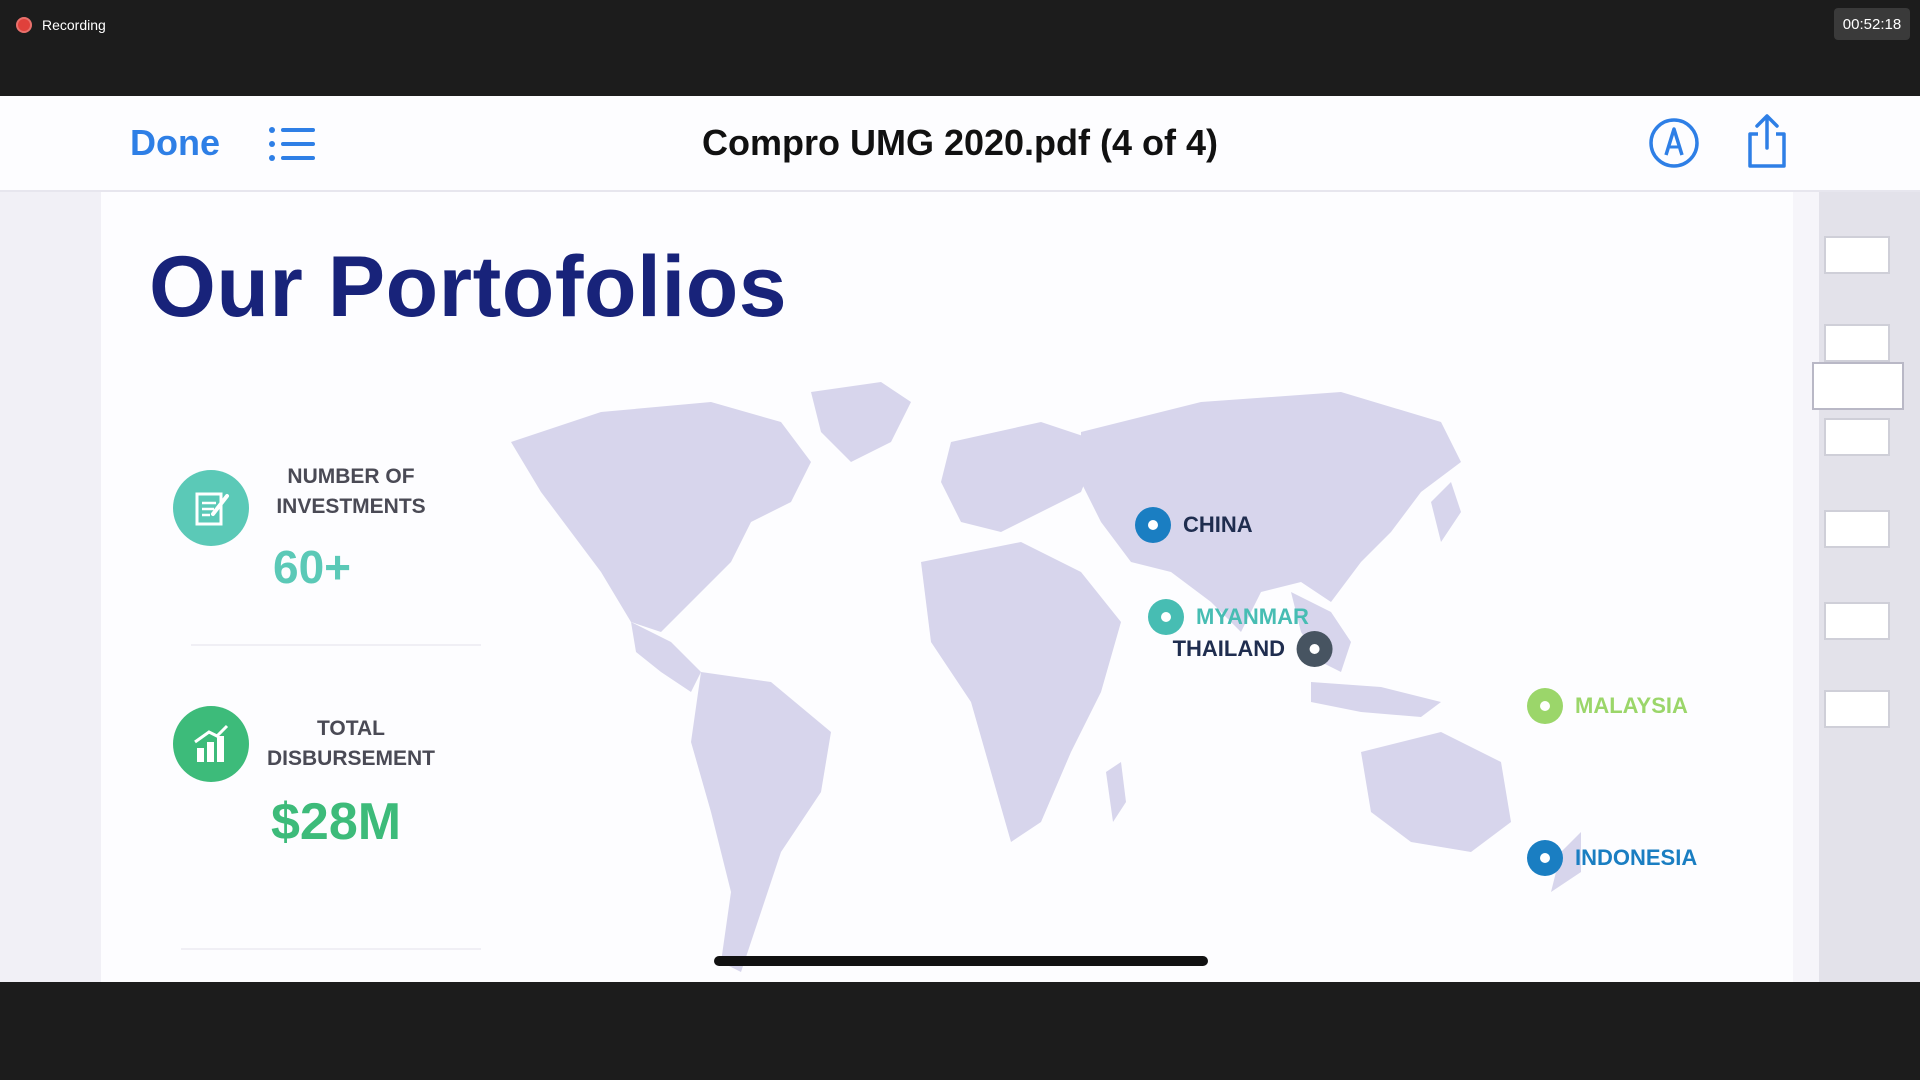  I want to click on location-label: INDONESIA, so click(1636, 857).